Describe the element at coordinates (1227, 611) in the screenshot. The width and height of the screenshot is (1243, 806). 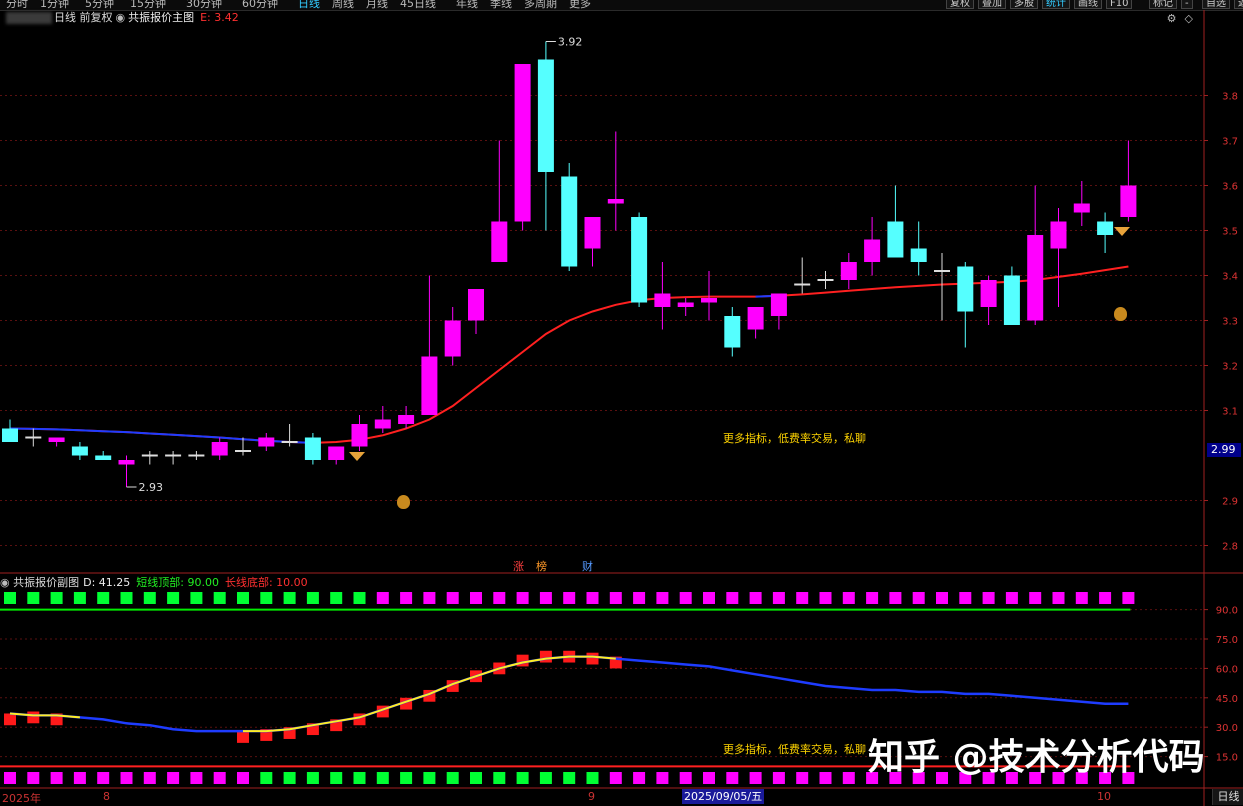
I see `sub-axis-label: 90.0` at that location.